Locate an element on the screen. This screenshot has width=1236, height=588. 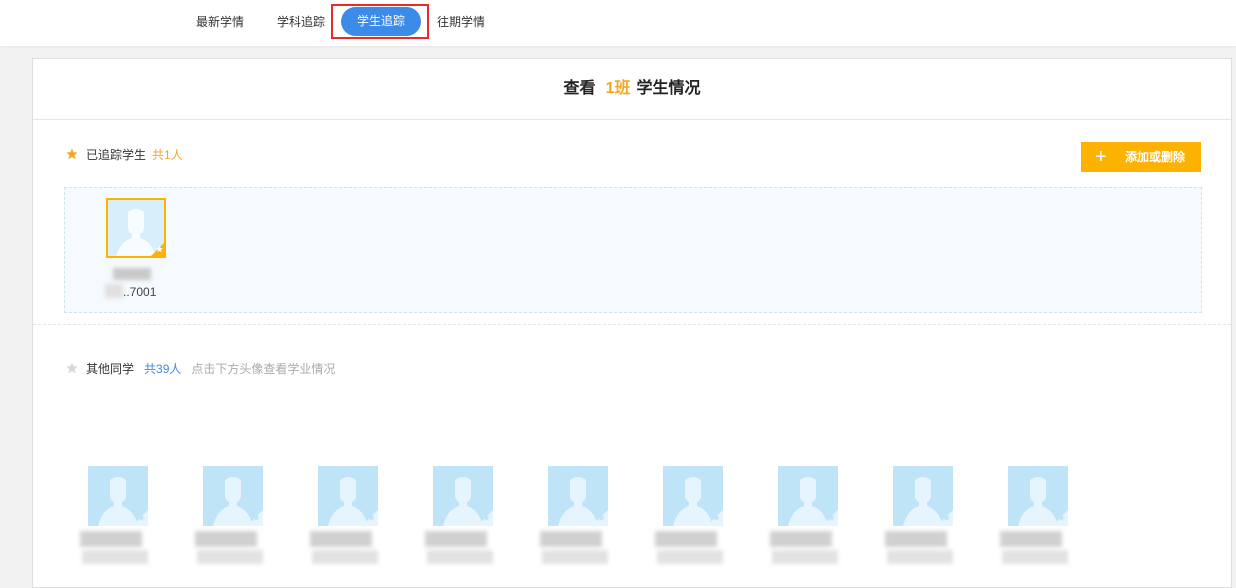
tracked-header: 已追踪学生 共1人 is located at coordinates (124, 155).